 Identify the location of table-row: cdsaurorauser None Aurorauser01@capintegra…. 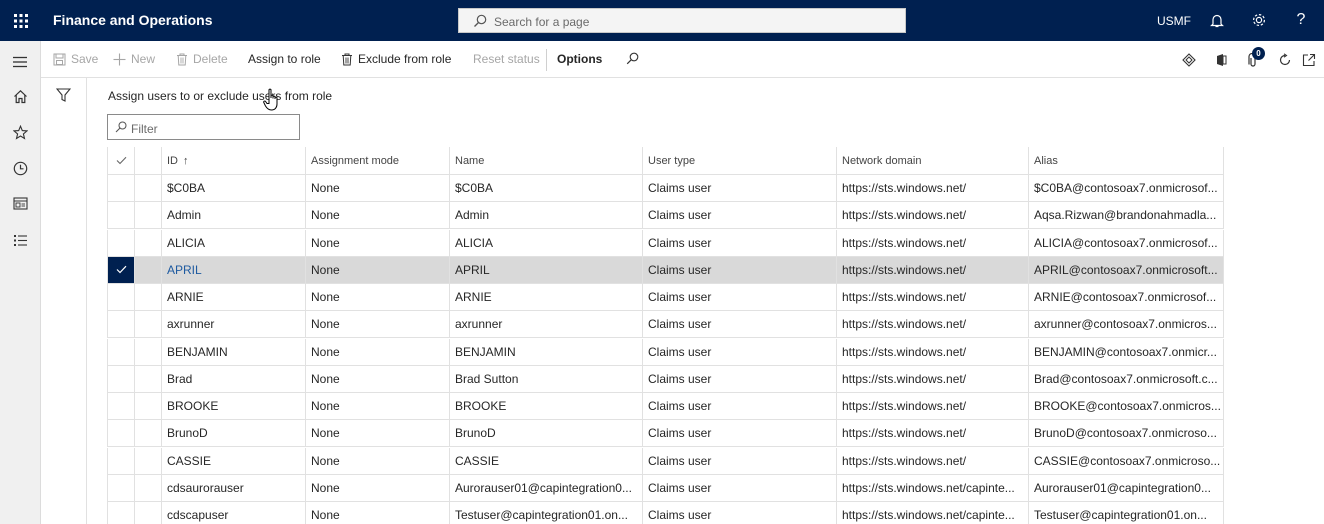
(665, 488).